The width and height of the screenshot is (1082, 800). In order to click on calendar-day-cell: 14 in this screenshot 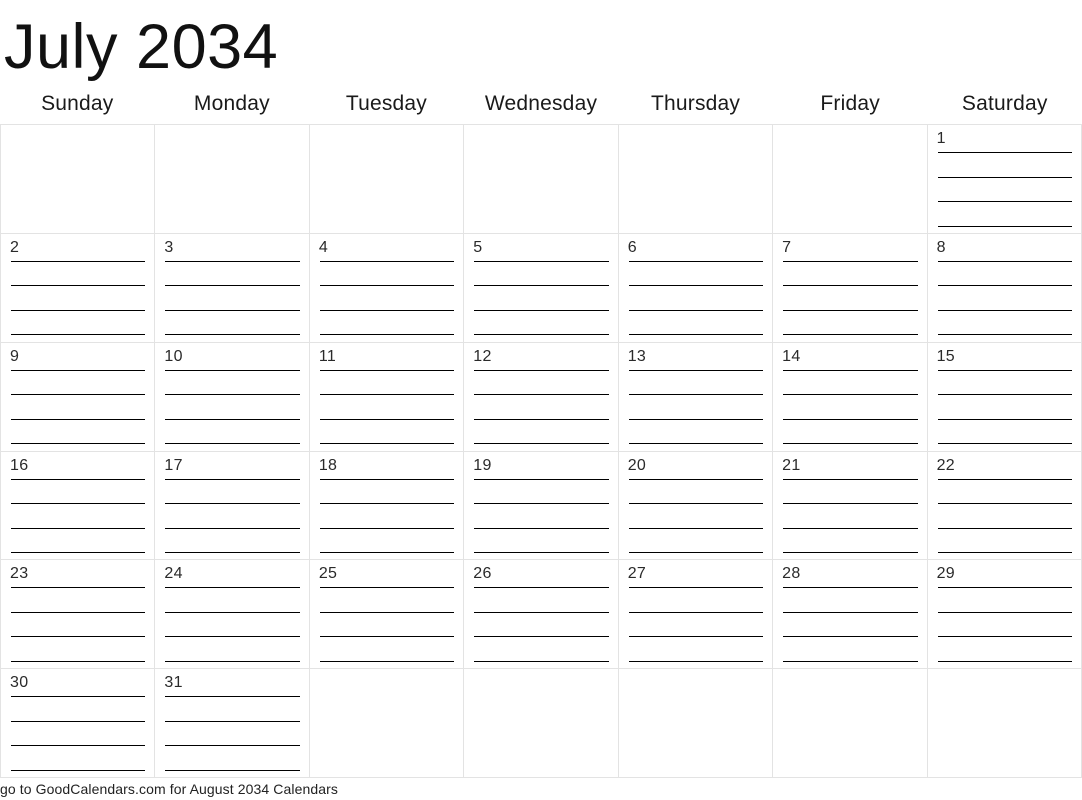, I will do `click(850, 397)`.